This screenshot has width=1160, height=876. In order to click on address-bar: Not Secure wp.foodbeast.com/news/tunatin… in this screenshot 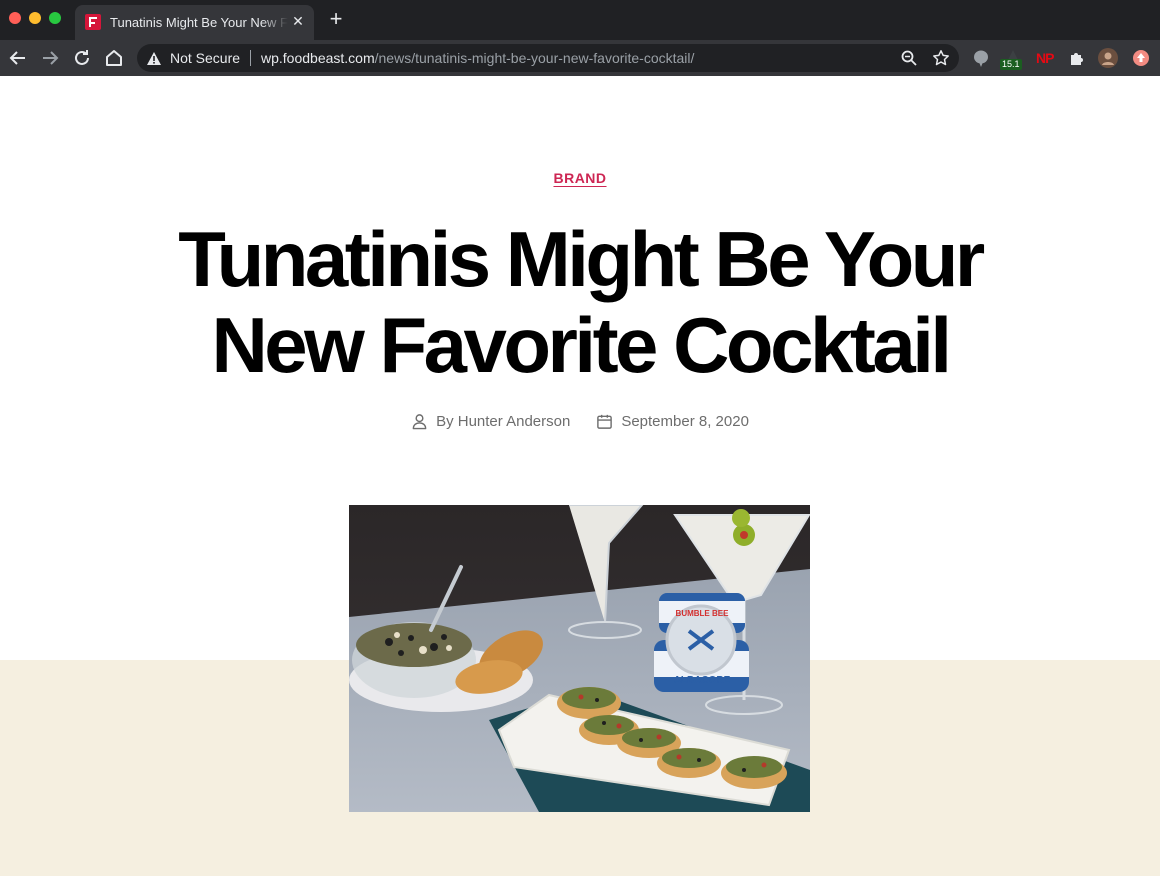, I will do `click(548, 58)`.